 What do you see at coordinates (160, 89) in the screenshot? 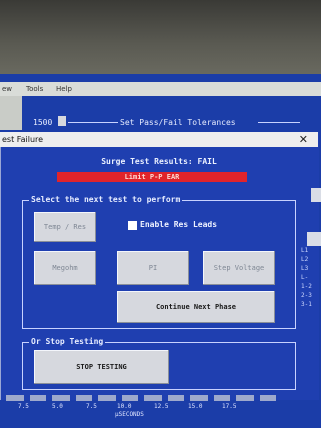
I see `menu-bar: ew Tools Help` at bounding box center [160, 89].